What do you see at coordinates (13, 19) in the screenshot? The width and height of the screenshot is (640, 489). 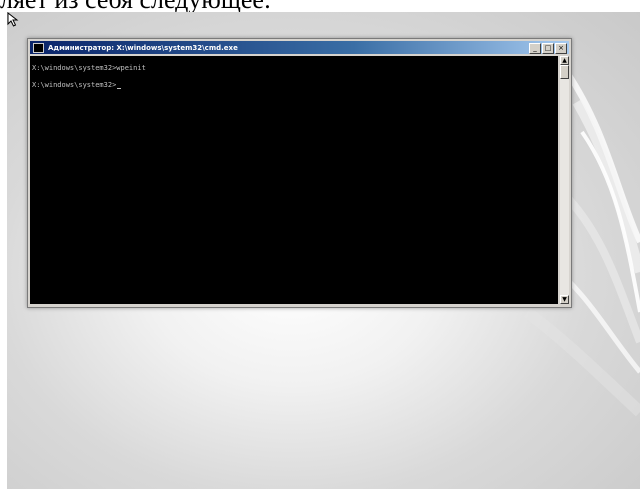 I see `mouse-pointer-icon` at bounding box center [13, 19].